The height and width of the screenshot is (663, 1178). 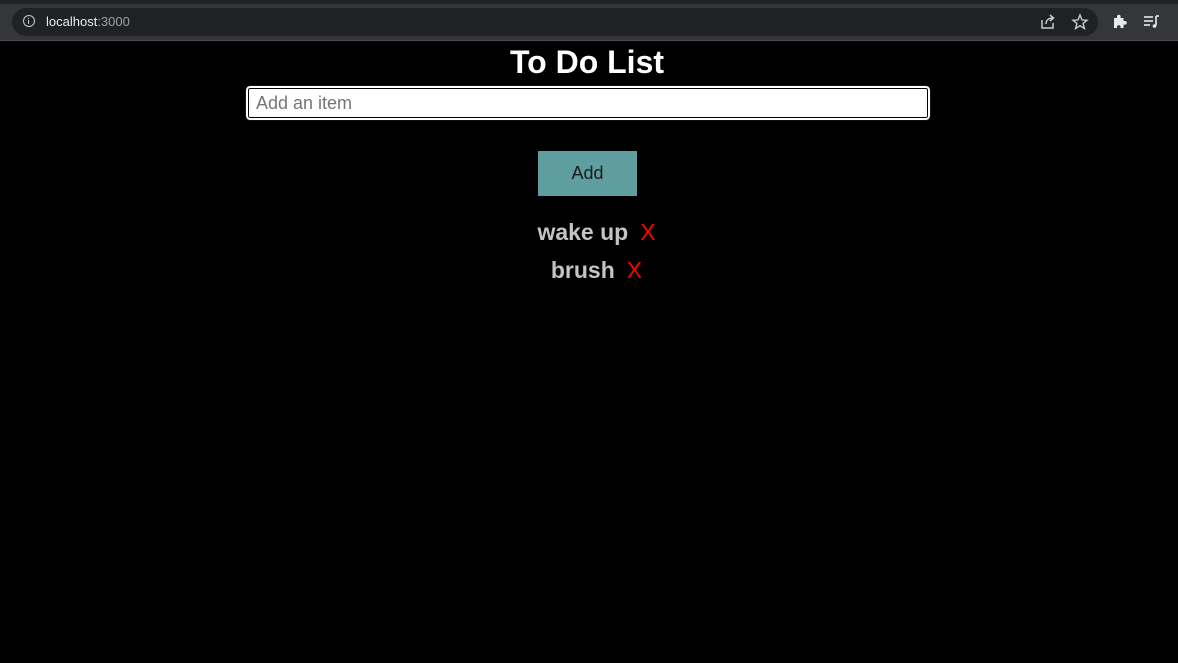 What do you see at coordinates (555, 22) in the screenshot?
I see `address-bar: localhost:3000` at bounding box center [555, 22].